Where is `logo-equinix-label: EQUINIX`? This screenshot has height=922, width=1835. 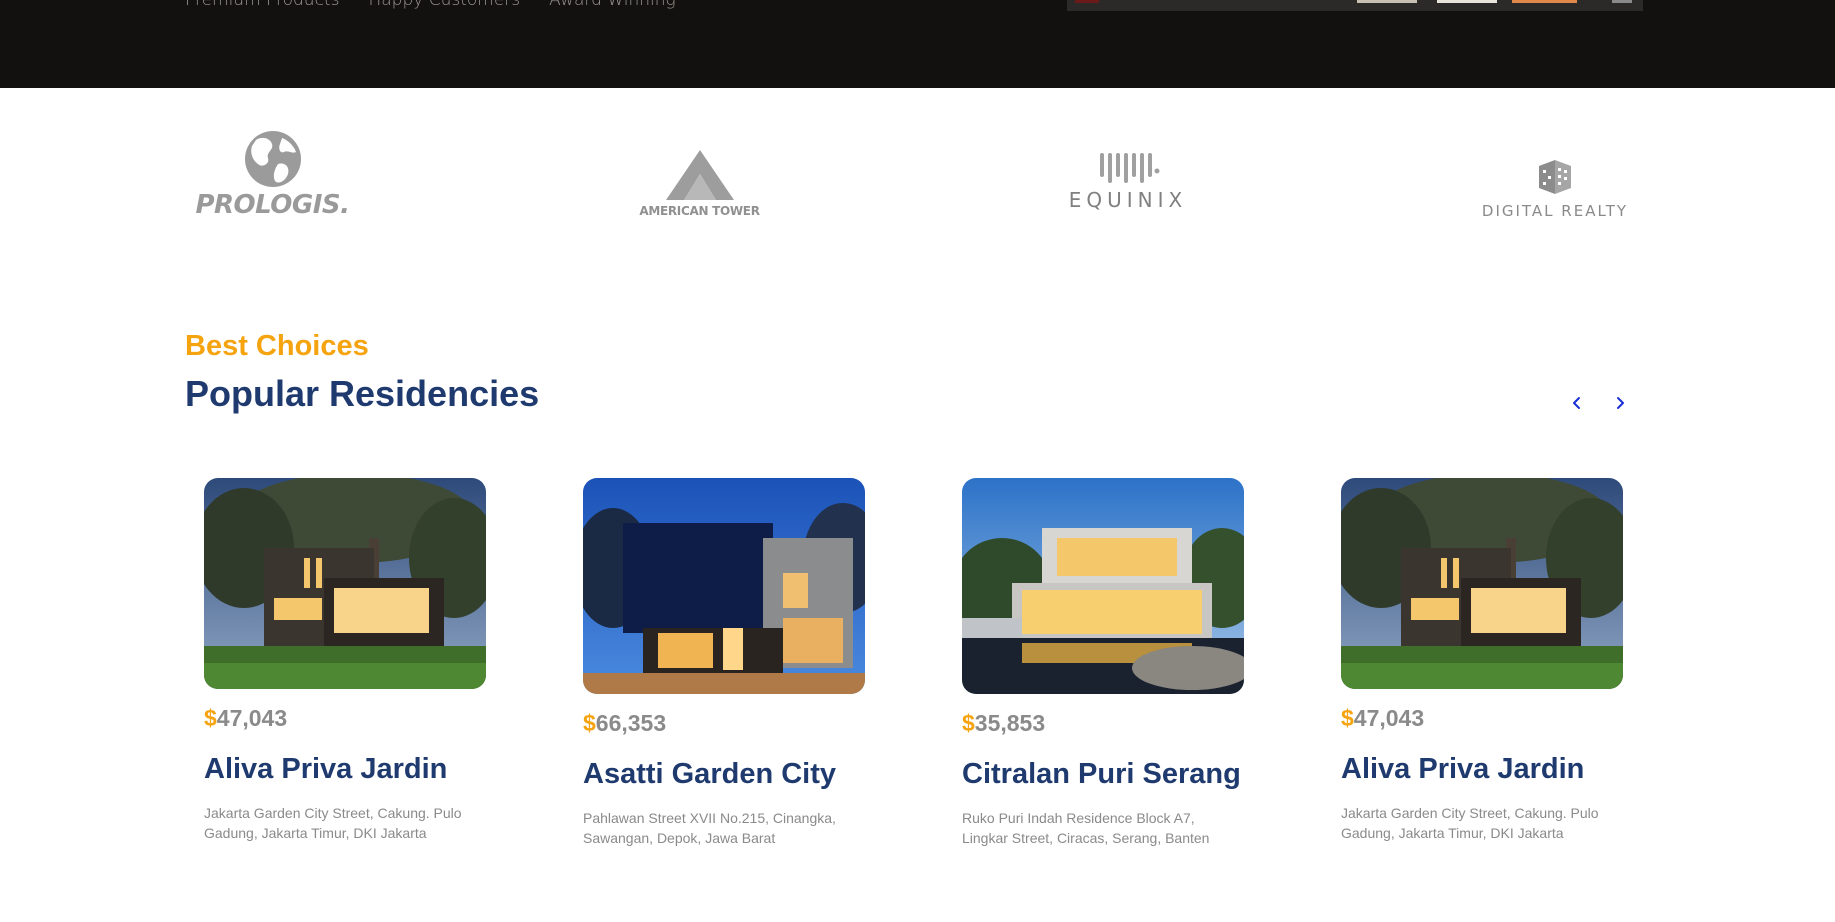 logo-equinix-label: EQUINIX is located at coordinates (1128, 200).